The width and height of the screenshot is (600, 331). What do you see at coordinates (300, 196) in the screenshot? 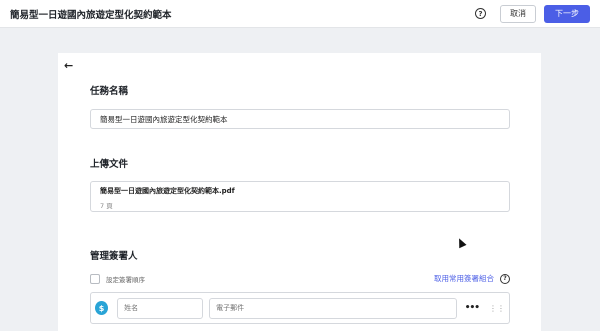
I see `uploaded-file-card: 簡易型一日遊國內旅遊定型化契約範本.pdf 7 頁` at bounding box center [300, 196].